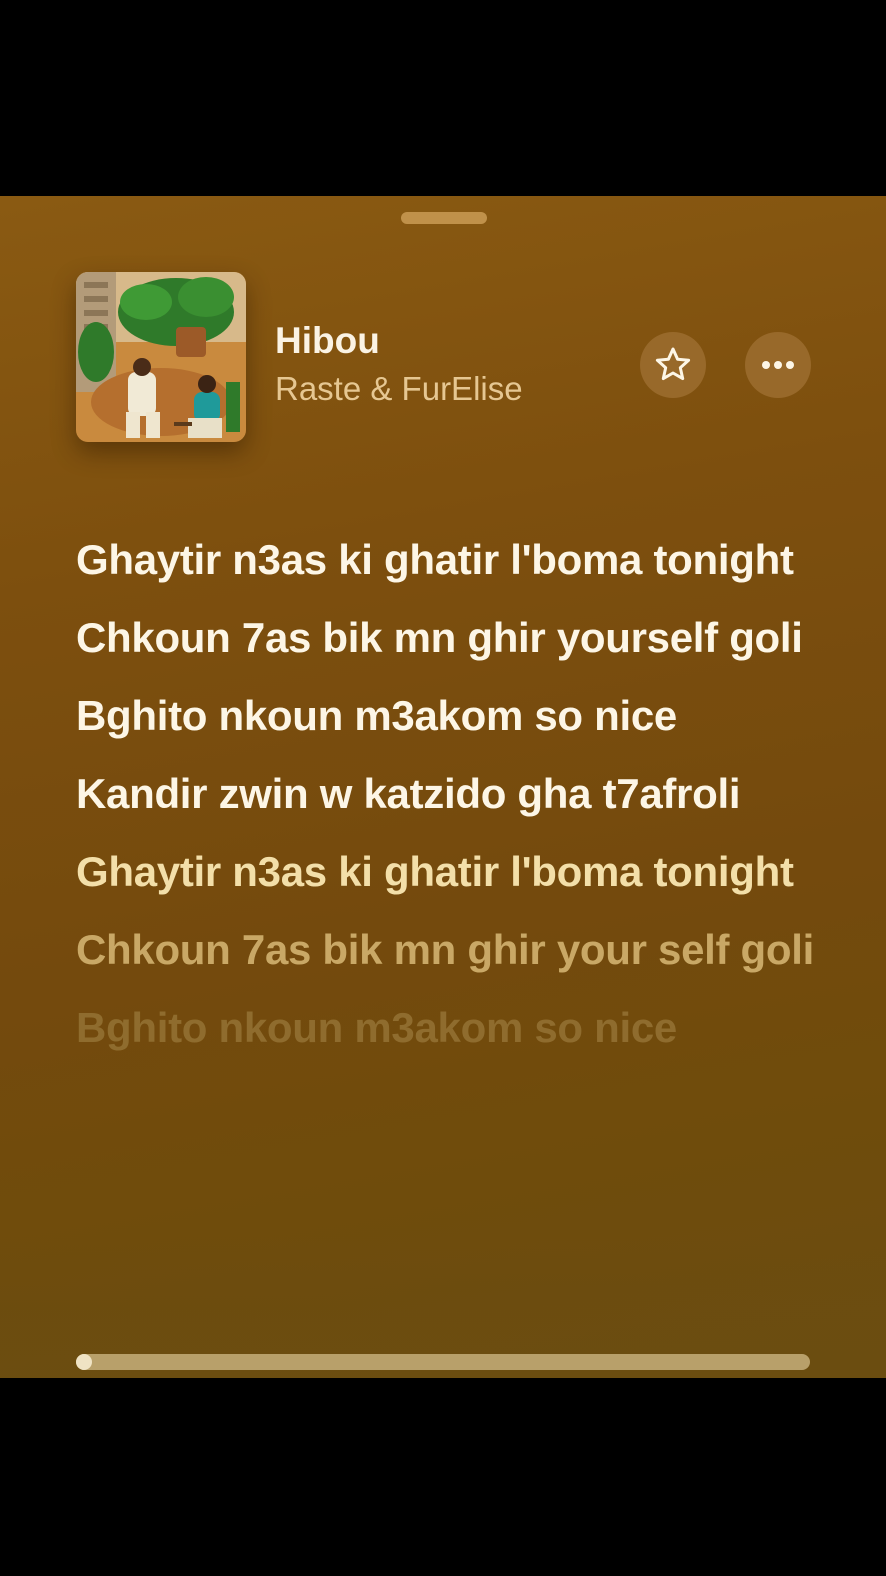  I want to click on more-options-button, so click(778, 365).